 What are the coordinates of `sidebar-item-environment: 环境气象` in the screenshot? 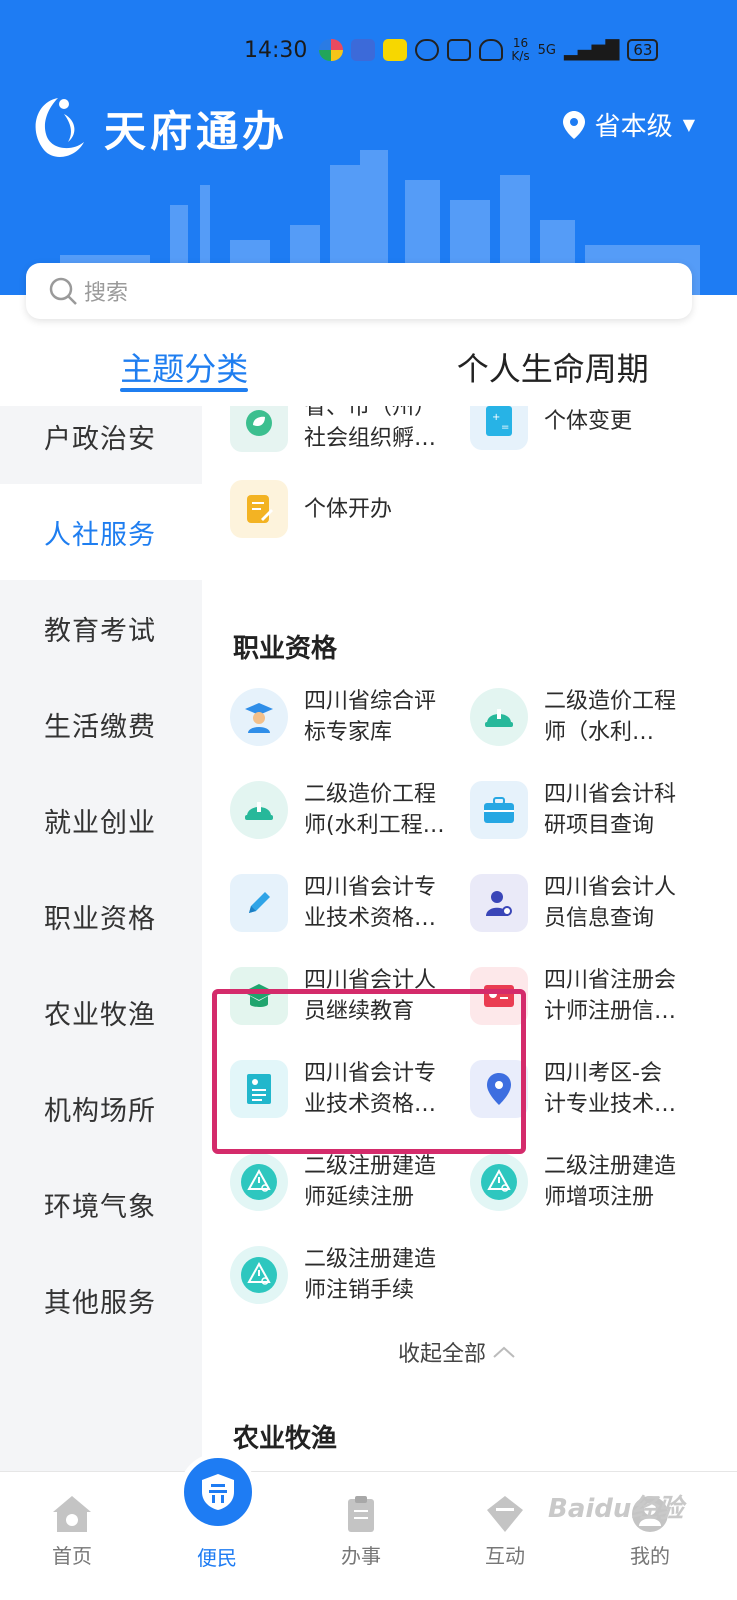 It's located at (101, 1204).